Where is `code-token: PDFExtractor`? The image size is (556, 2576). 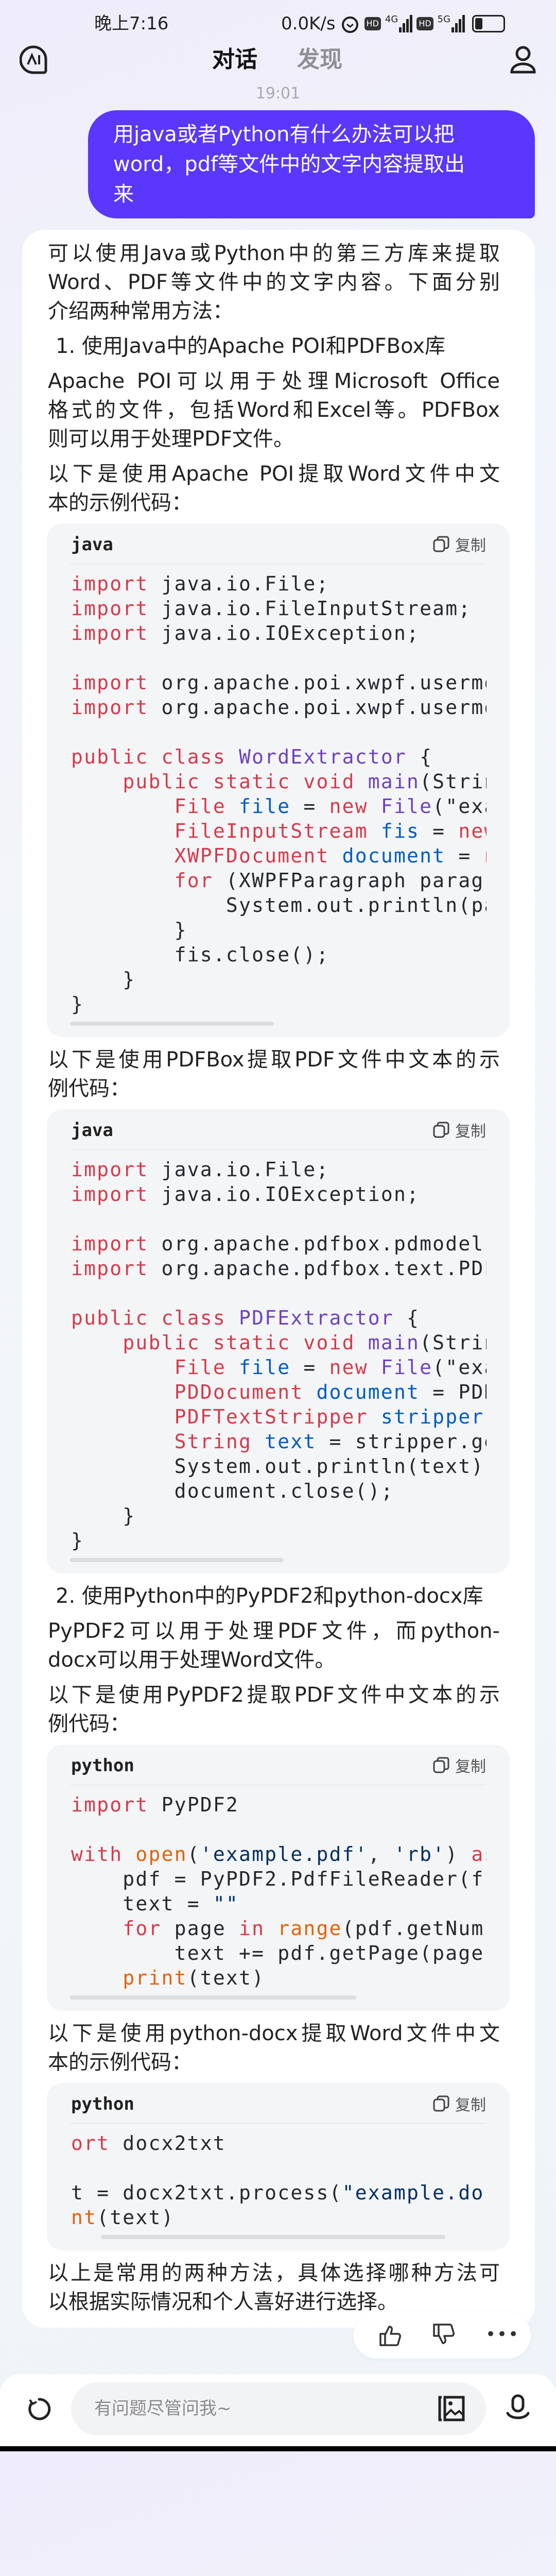
code-token: PDFExtractor is located at coordinates (316, 1318).